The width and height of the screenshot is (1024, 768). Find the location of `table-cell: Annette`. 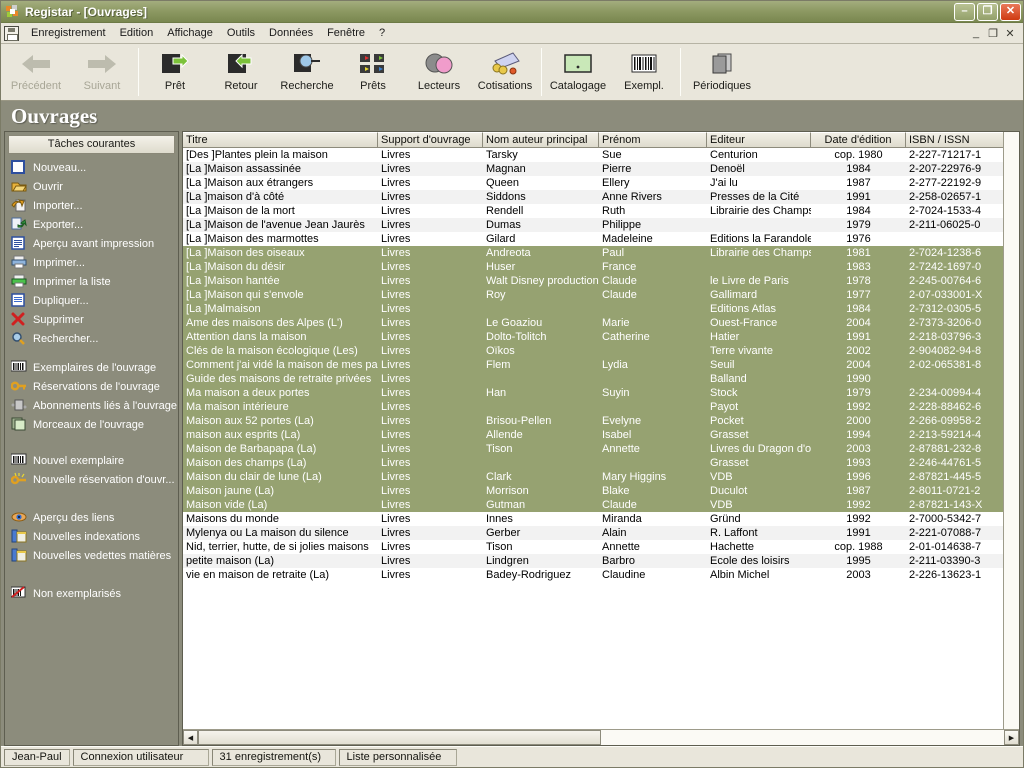

table-cell: Annette is located at coordinates (621, 448).